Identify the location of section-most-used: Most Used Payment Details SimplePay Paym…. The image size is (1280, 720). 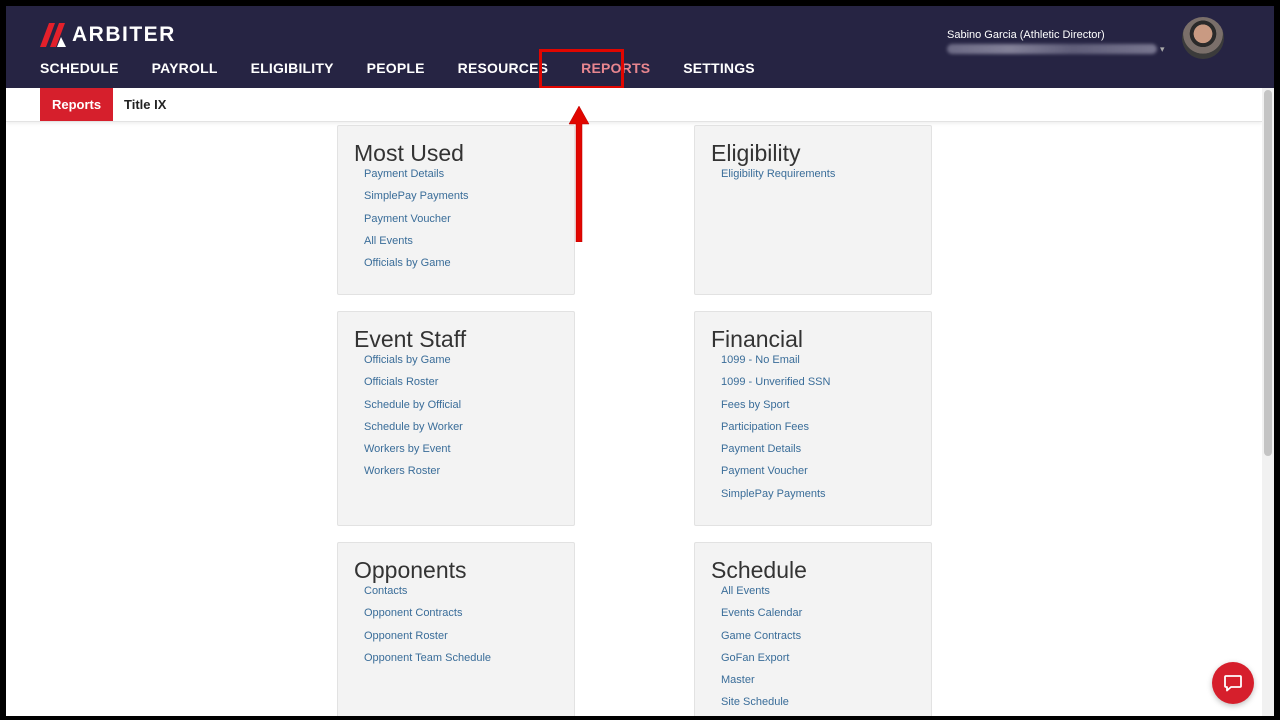
(456, 210).